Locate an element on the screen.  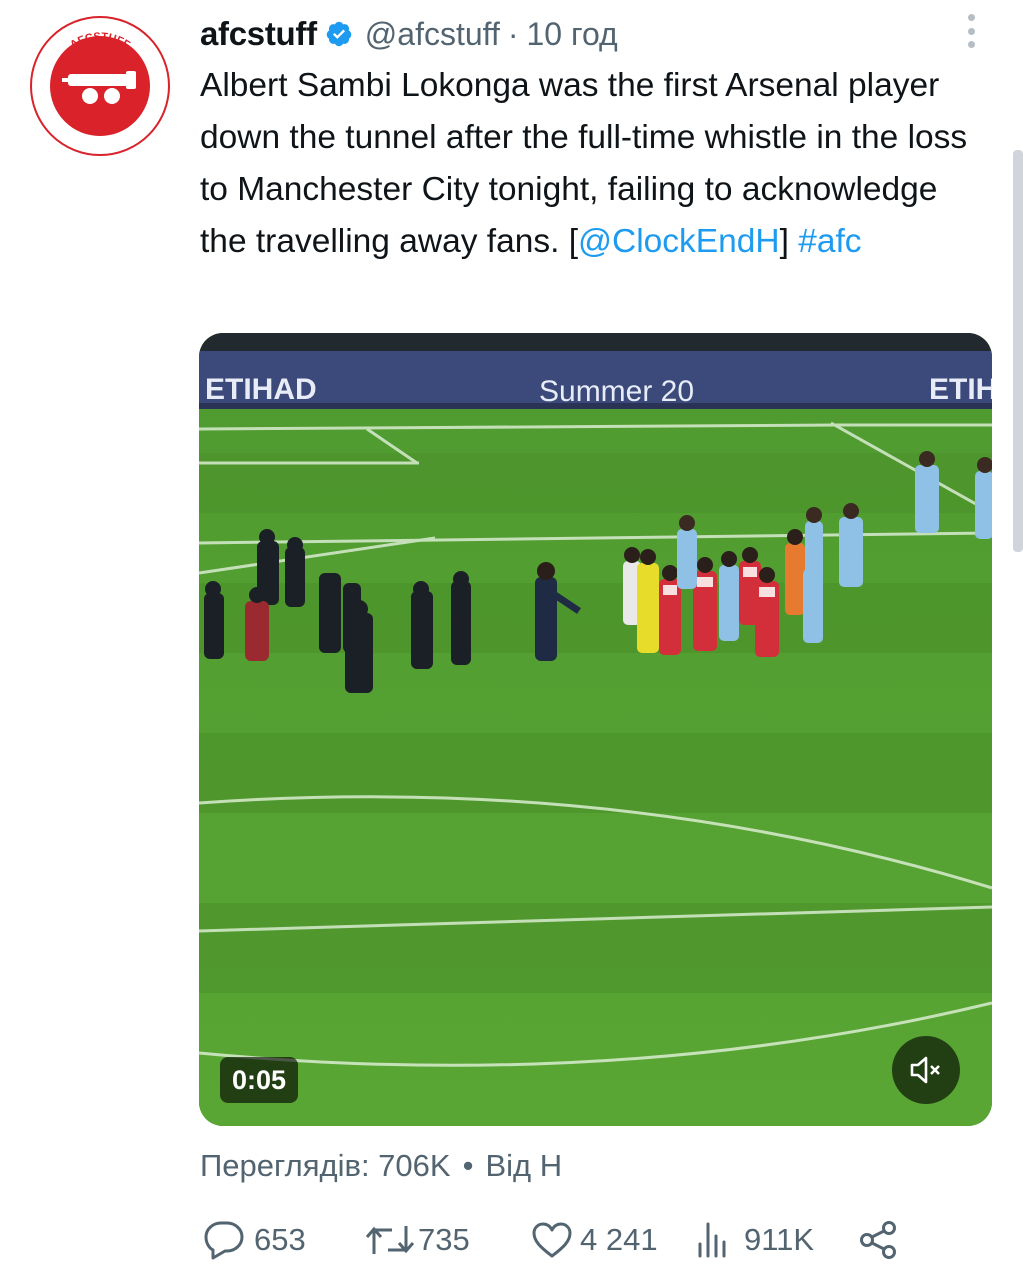
more-options-icon is located at coordinates (971, 31).